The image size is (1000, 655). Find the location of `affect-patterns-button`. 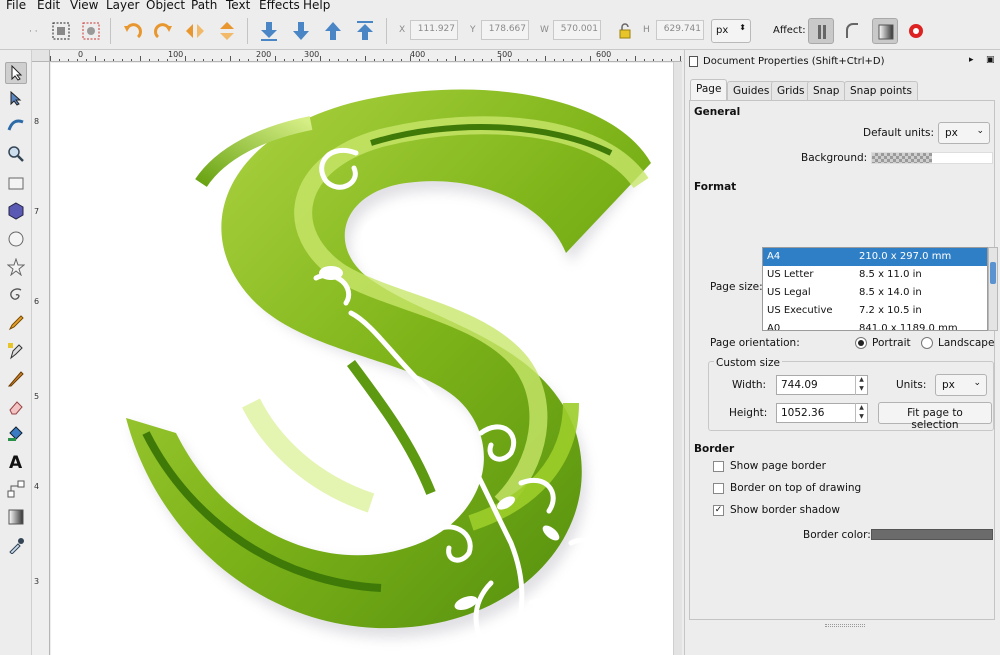

affect-patterns-button is located at coordinates (916, 31).